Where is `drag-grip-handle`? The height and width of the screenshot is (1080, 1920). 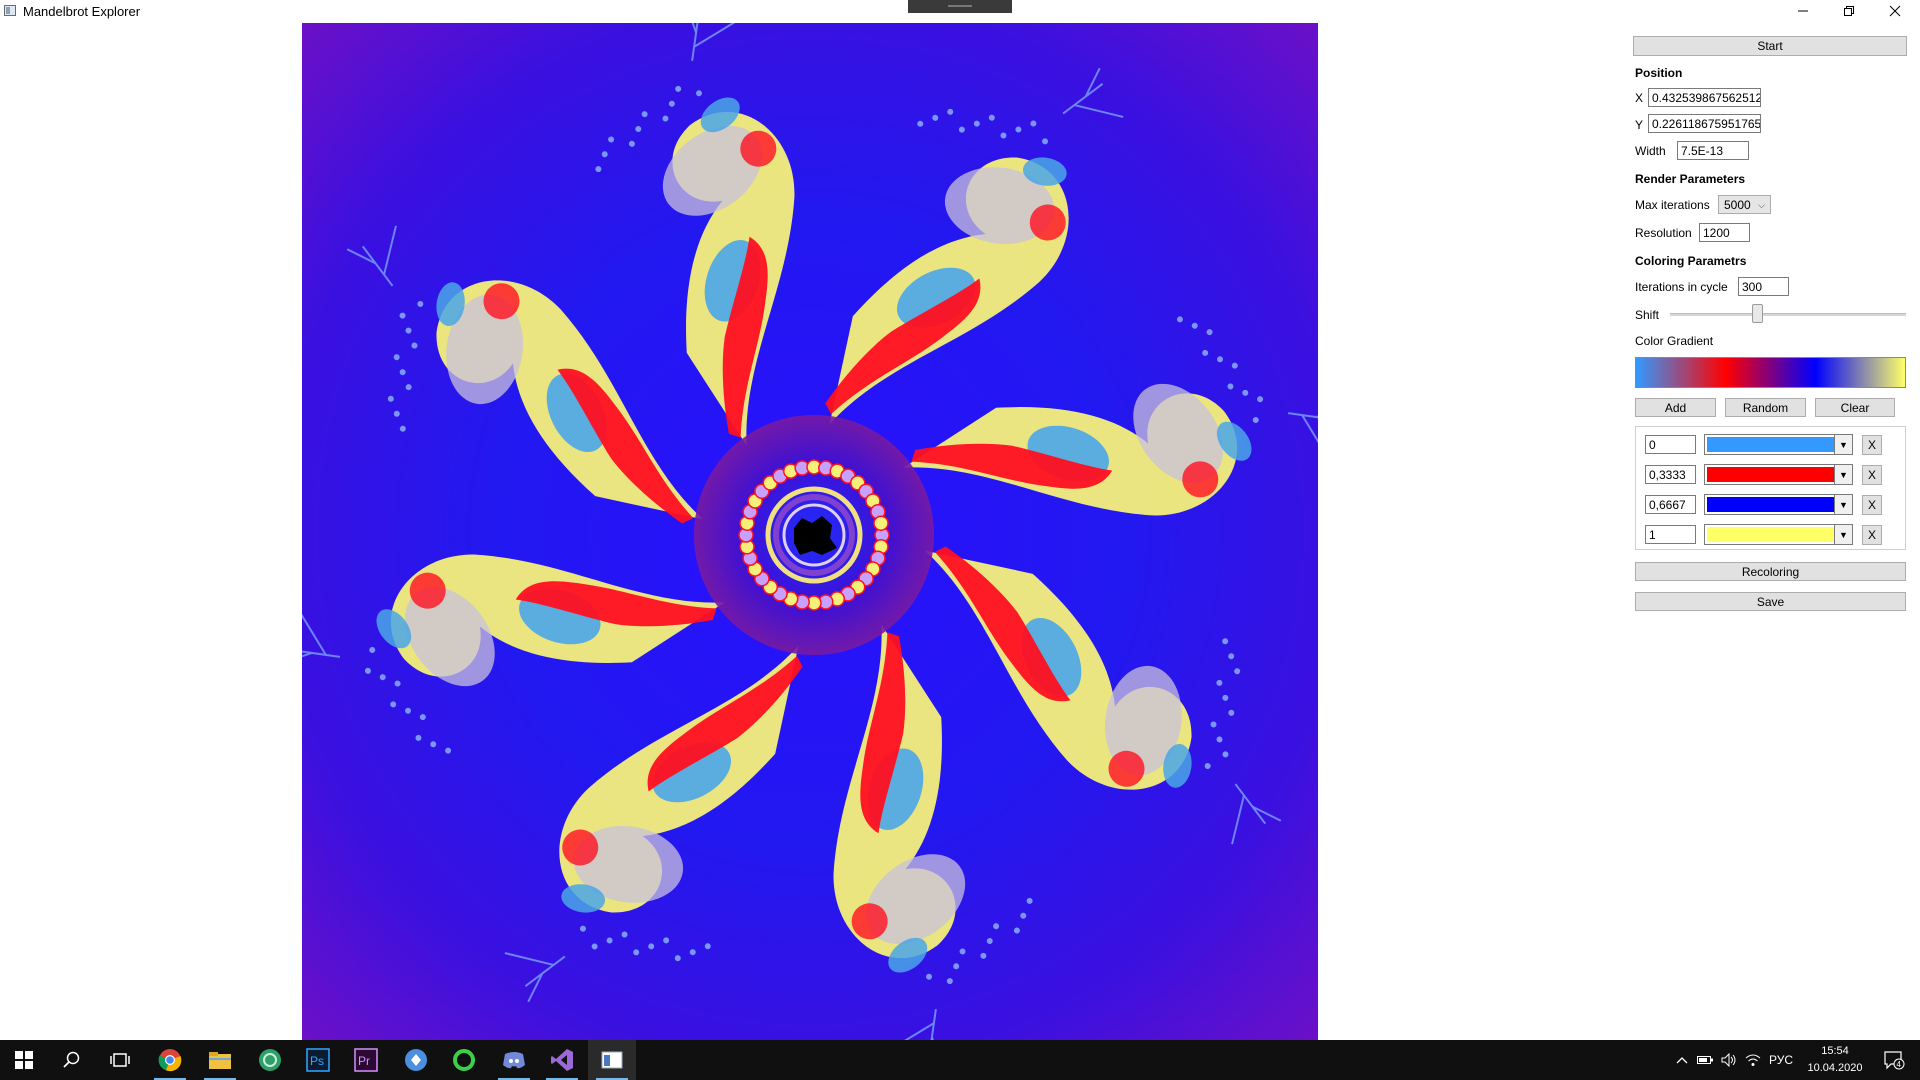
drag-grip-handle is located at coordinates (960, 6).